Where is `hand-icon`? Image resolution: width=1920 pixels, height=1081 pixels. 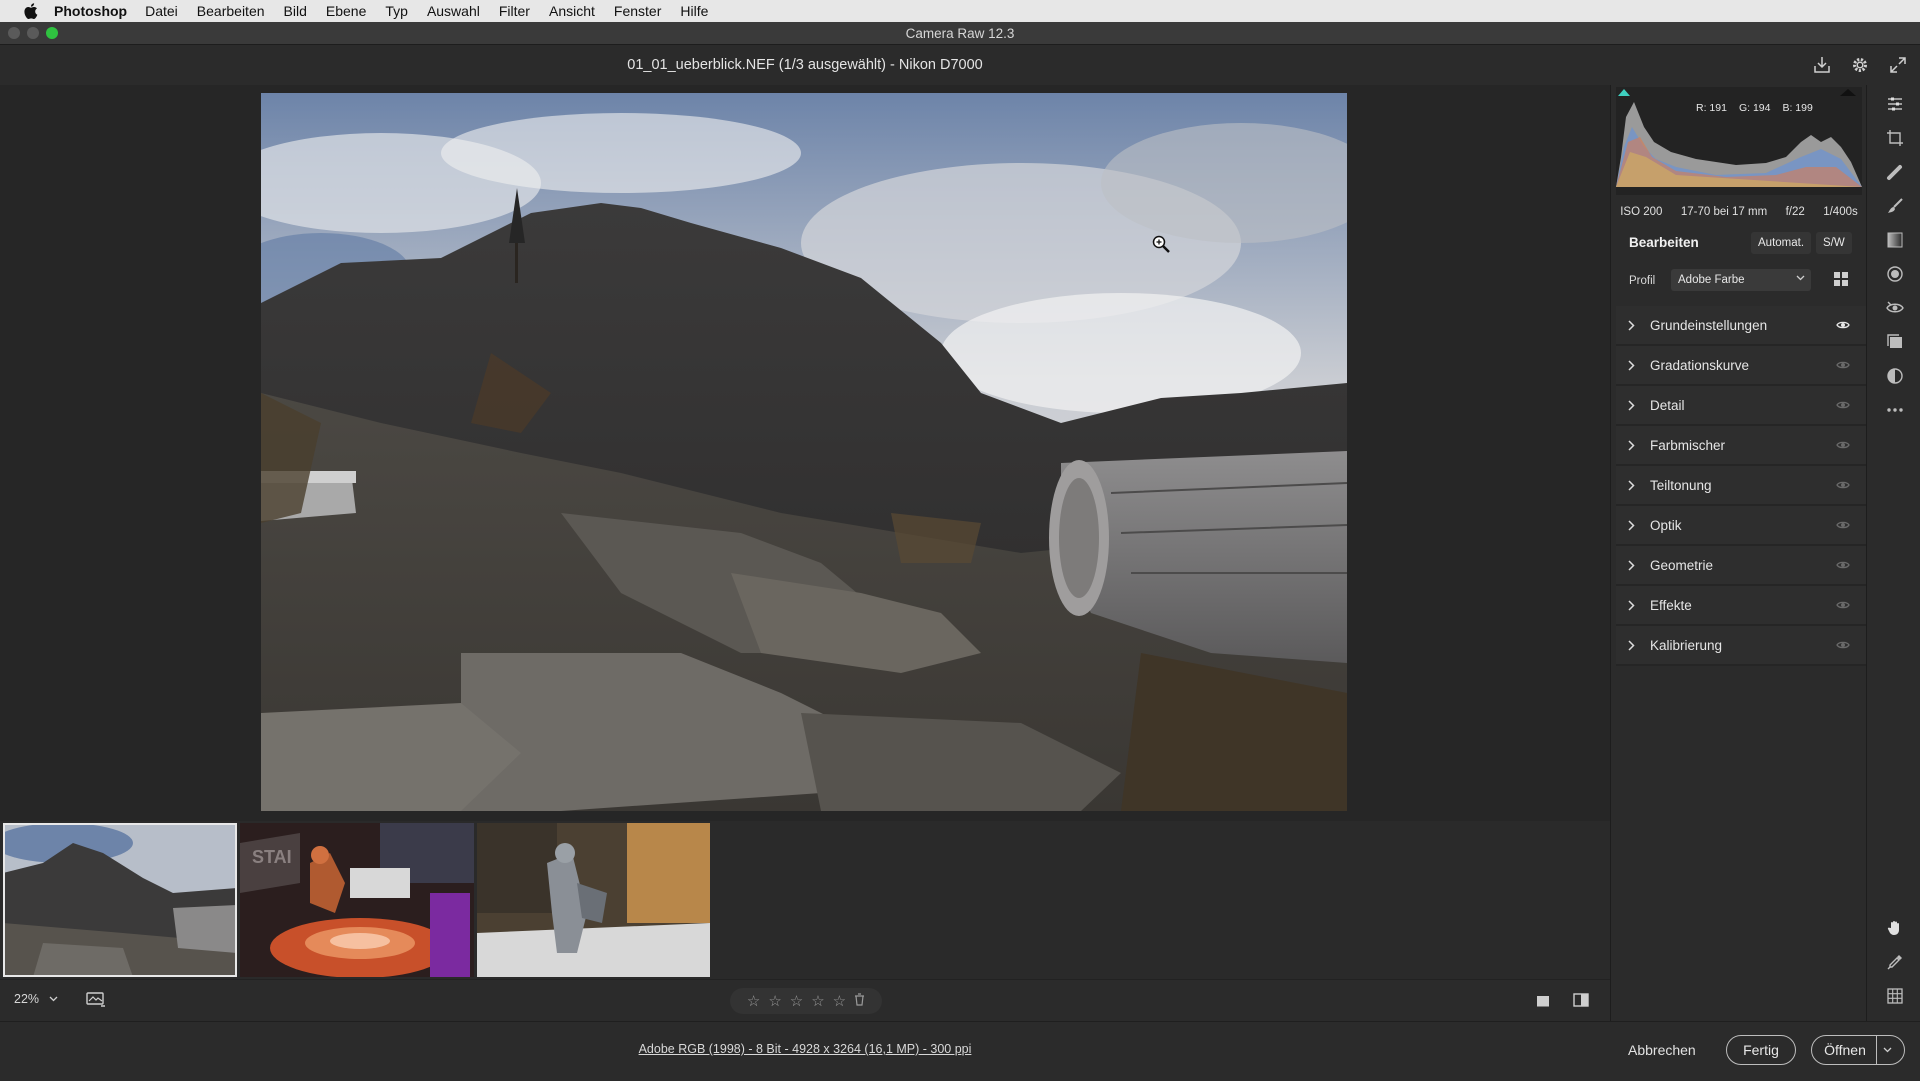
hand-icon is located at coordinates (1895, 928).